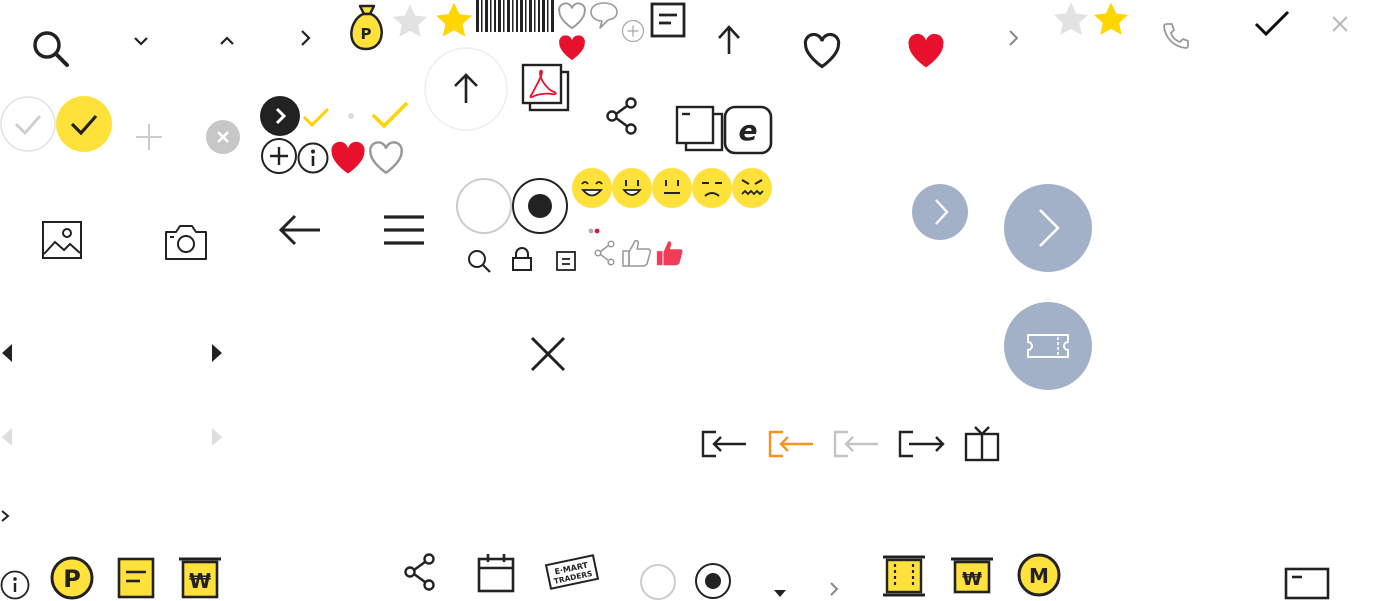  Describe the element at coordinates (856, 444) in the screenshot. I see `login-gray-icon` at that location.